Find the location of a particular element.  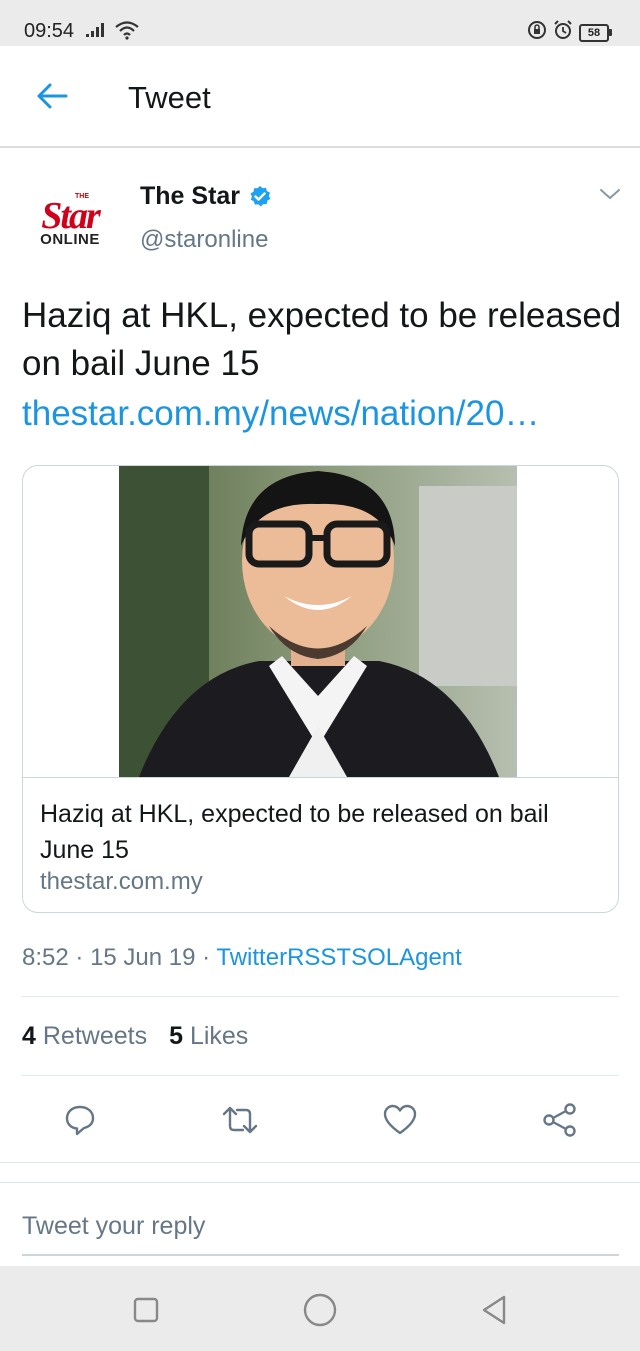

author-display-name: The Star is located at coordinates (206, 196).